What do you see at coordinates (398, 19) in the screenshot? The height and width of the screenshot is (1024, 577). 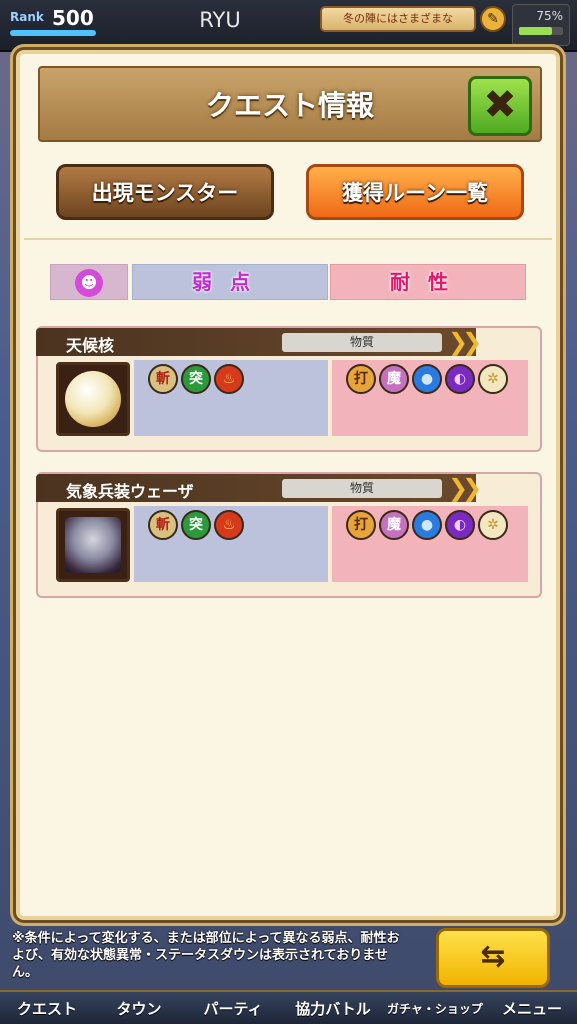 I see `notice-banner: 冬の陣にはさまざまな` at bounding box center [398, 19].